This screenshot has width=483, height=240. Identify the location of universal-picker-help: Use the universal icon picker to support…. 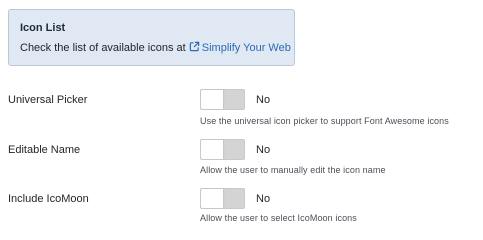
(324, 121).